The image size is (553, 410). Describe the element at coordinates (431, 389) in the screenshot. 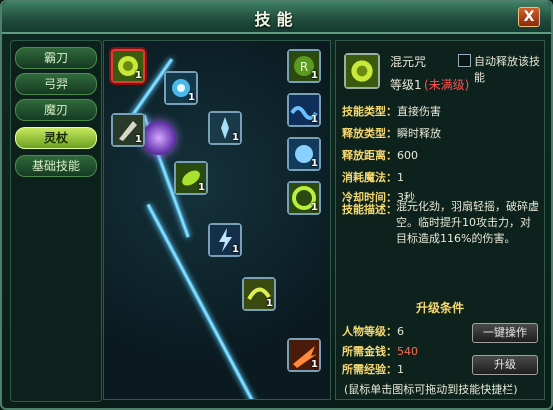

I see `drag-hint: (鼠标单击图标可拖动到技能快捷栏)` at that location.